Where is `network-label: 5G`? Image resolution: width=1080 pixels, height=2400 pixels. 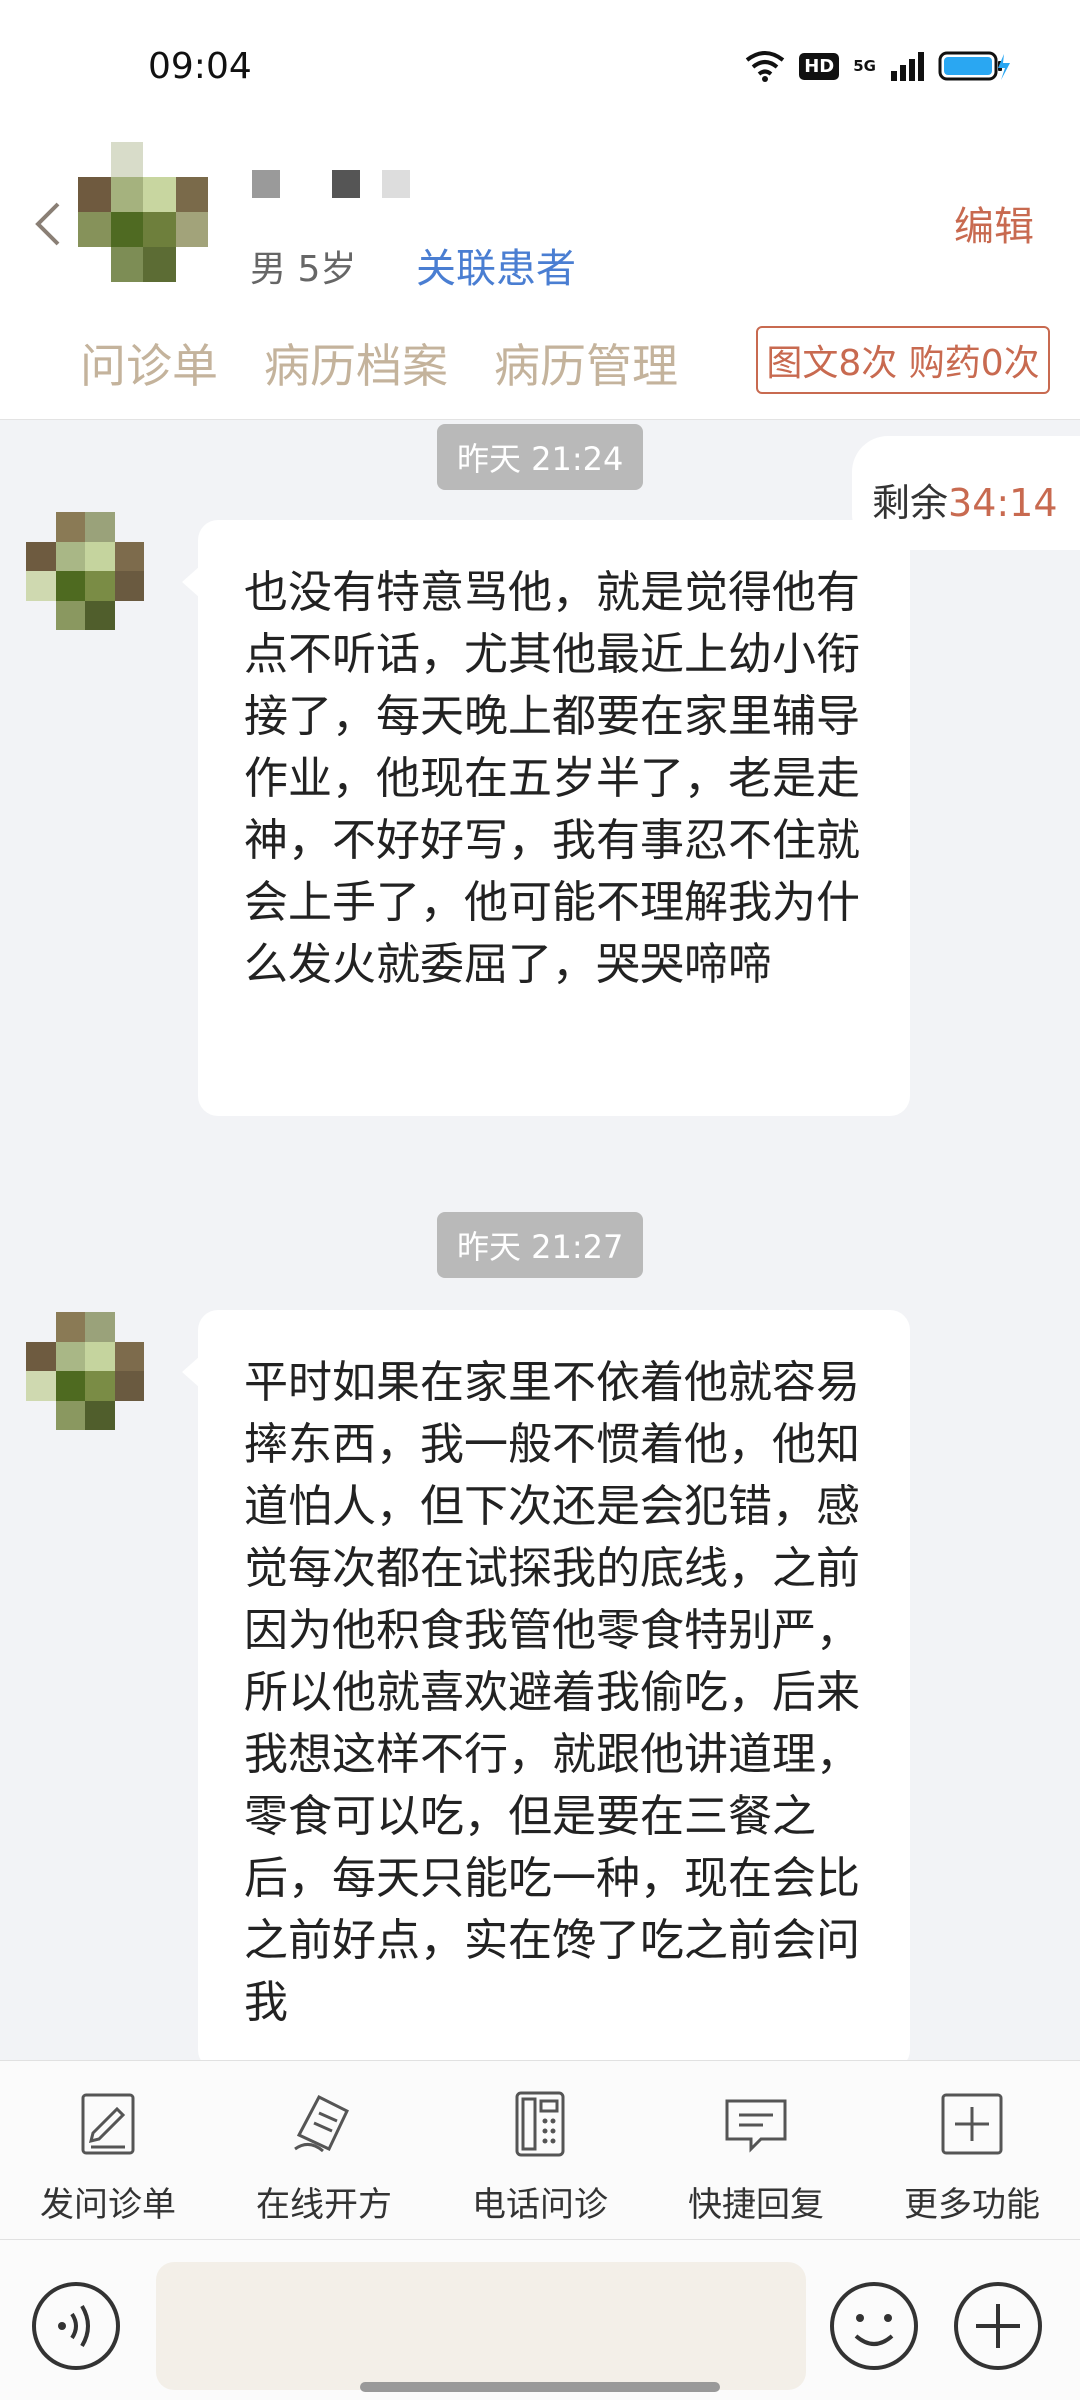
network-label: 5G is located at coordinates (864, 65).